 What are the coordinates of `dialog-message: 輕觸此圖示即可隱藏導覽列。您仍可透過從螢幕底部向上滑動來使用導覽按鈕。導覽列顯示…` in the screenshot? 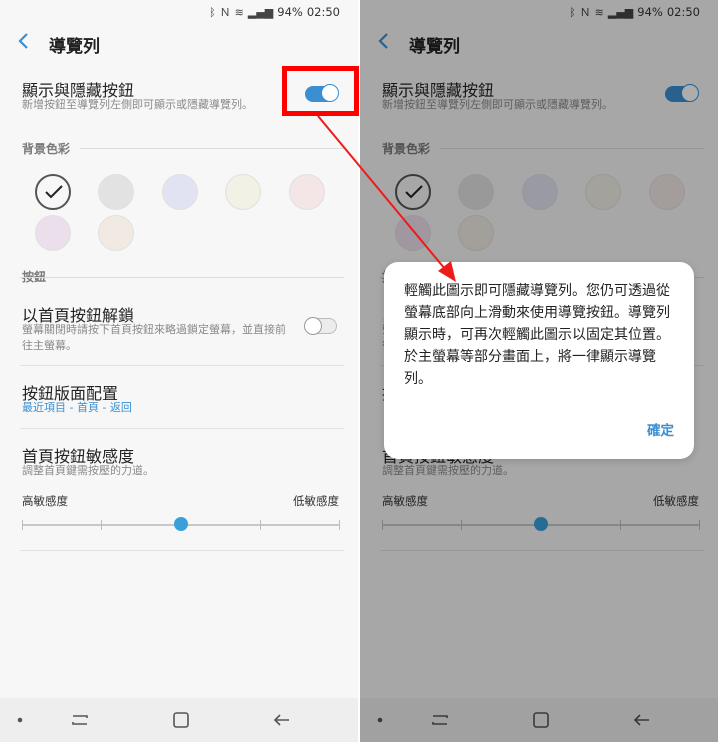 It's located at (537, 335).